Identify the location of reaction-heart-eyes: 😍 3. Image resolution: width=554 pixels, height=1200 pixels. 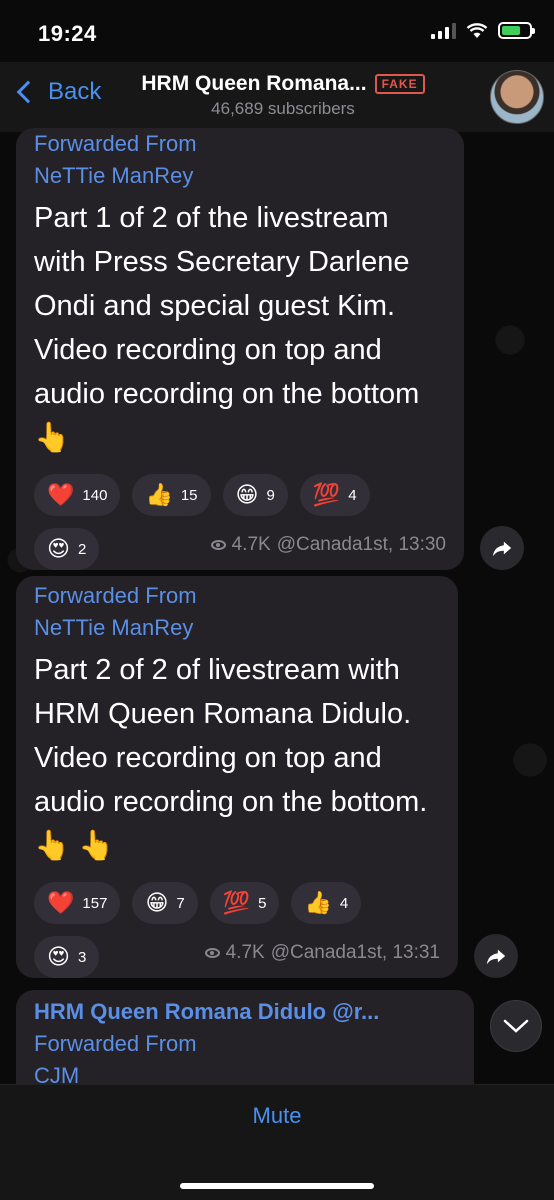
(67, 957).